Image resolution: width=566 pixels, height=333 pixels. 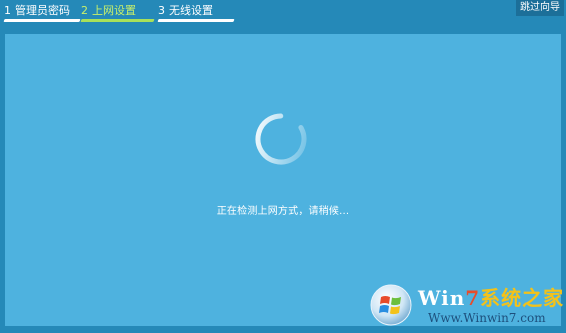 I want to click on step-number: 3, so click(x=161, y=10).